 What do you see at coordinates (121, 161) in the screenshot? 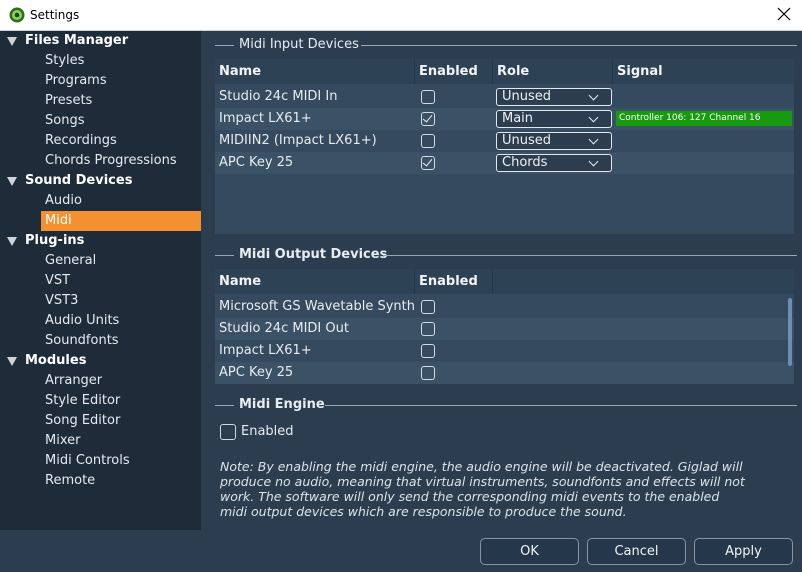
I see `sidebar-item-chords-progressions: Chords Progressions` at bounding box center [121, 161].